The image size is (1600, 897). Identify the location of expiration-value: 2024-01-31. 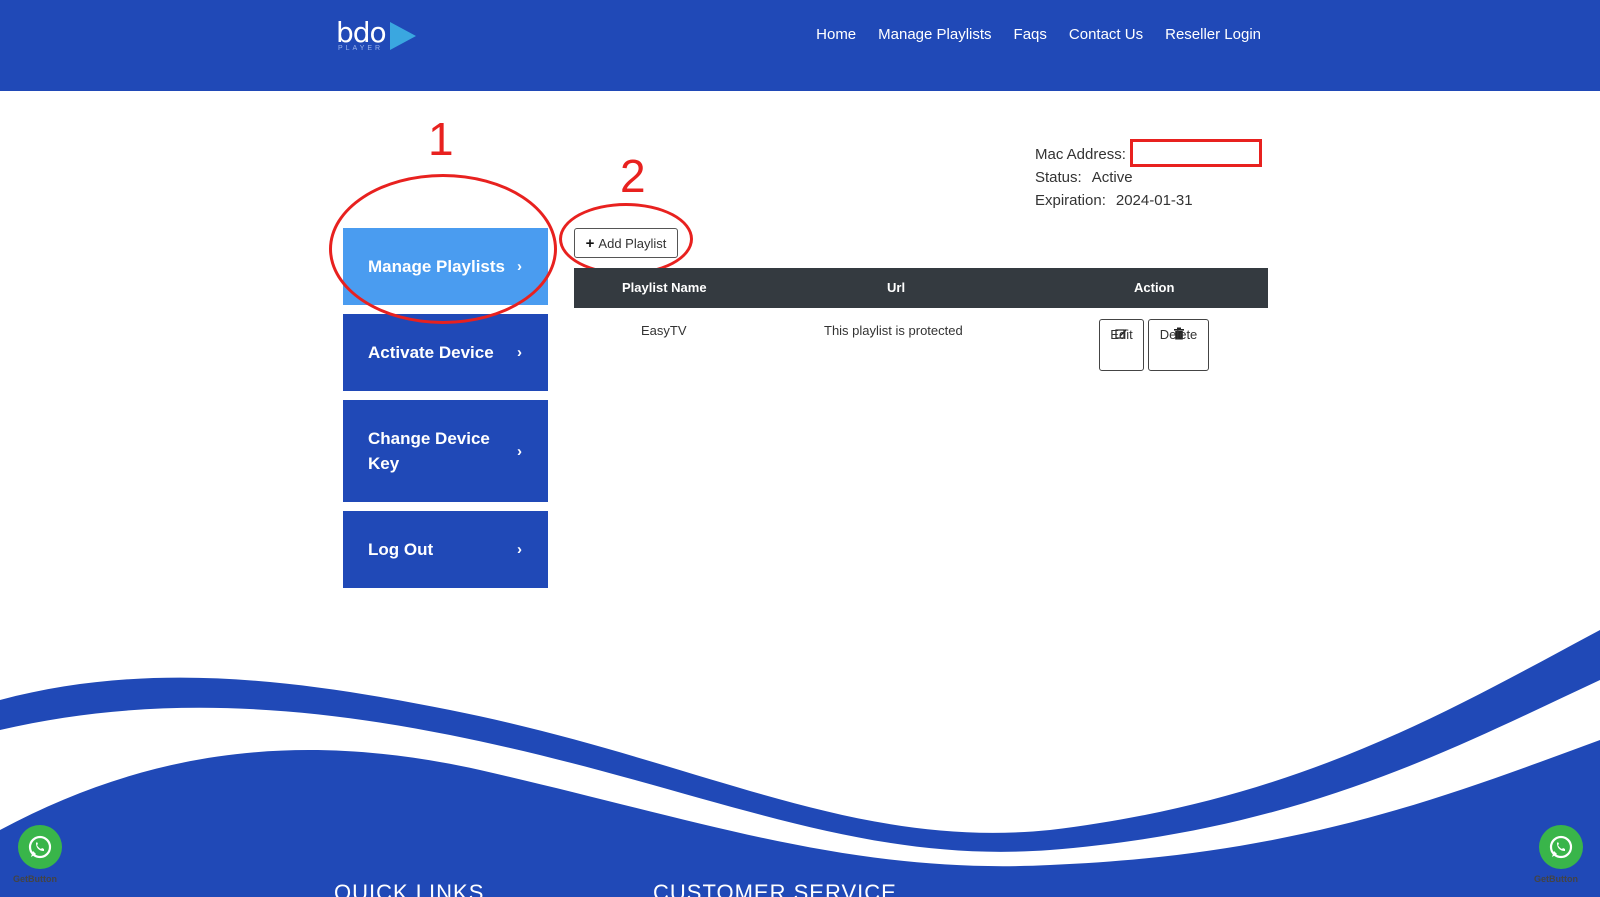
(1154, 200).